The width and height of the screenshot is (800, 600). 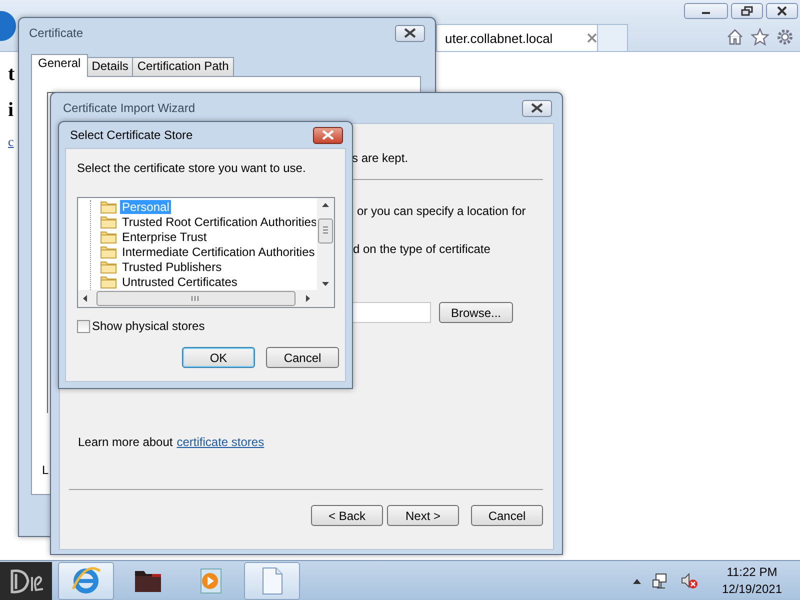 I want to click on settings-icon, so click(x=785, y=37).